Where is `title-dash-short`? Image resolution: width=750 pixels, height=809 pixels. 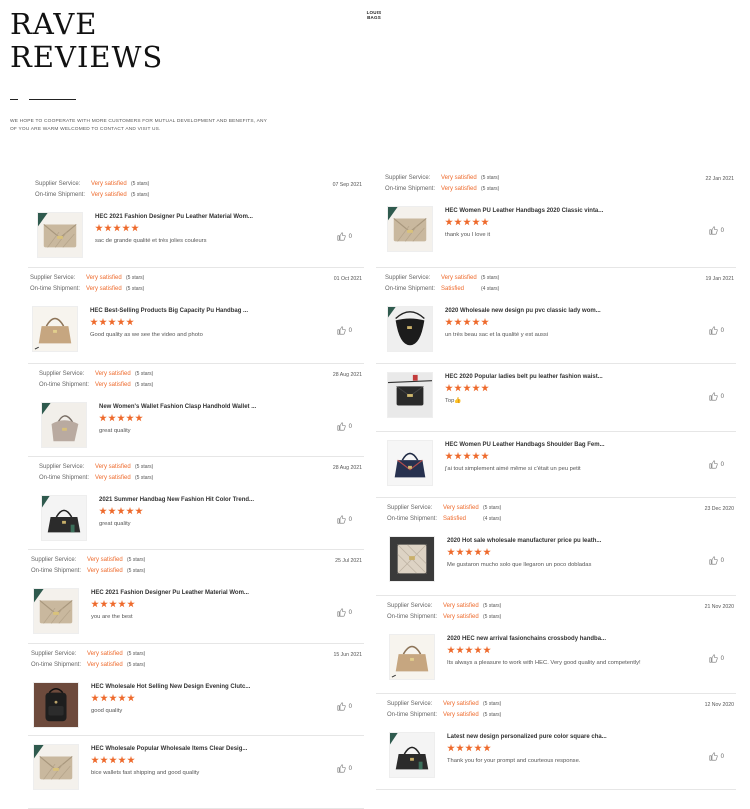 title-dash-short is located at coordinates (14, 99).